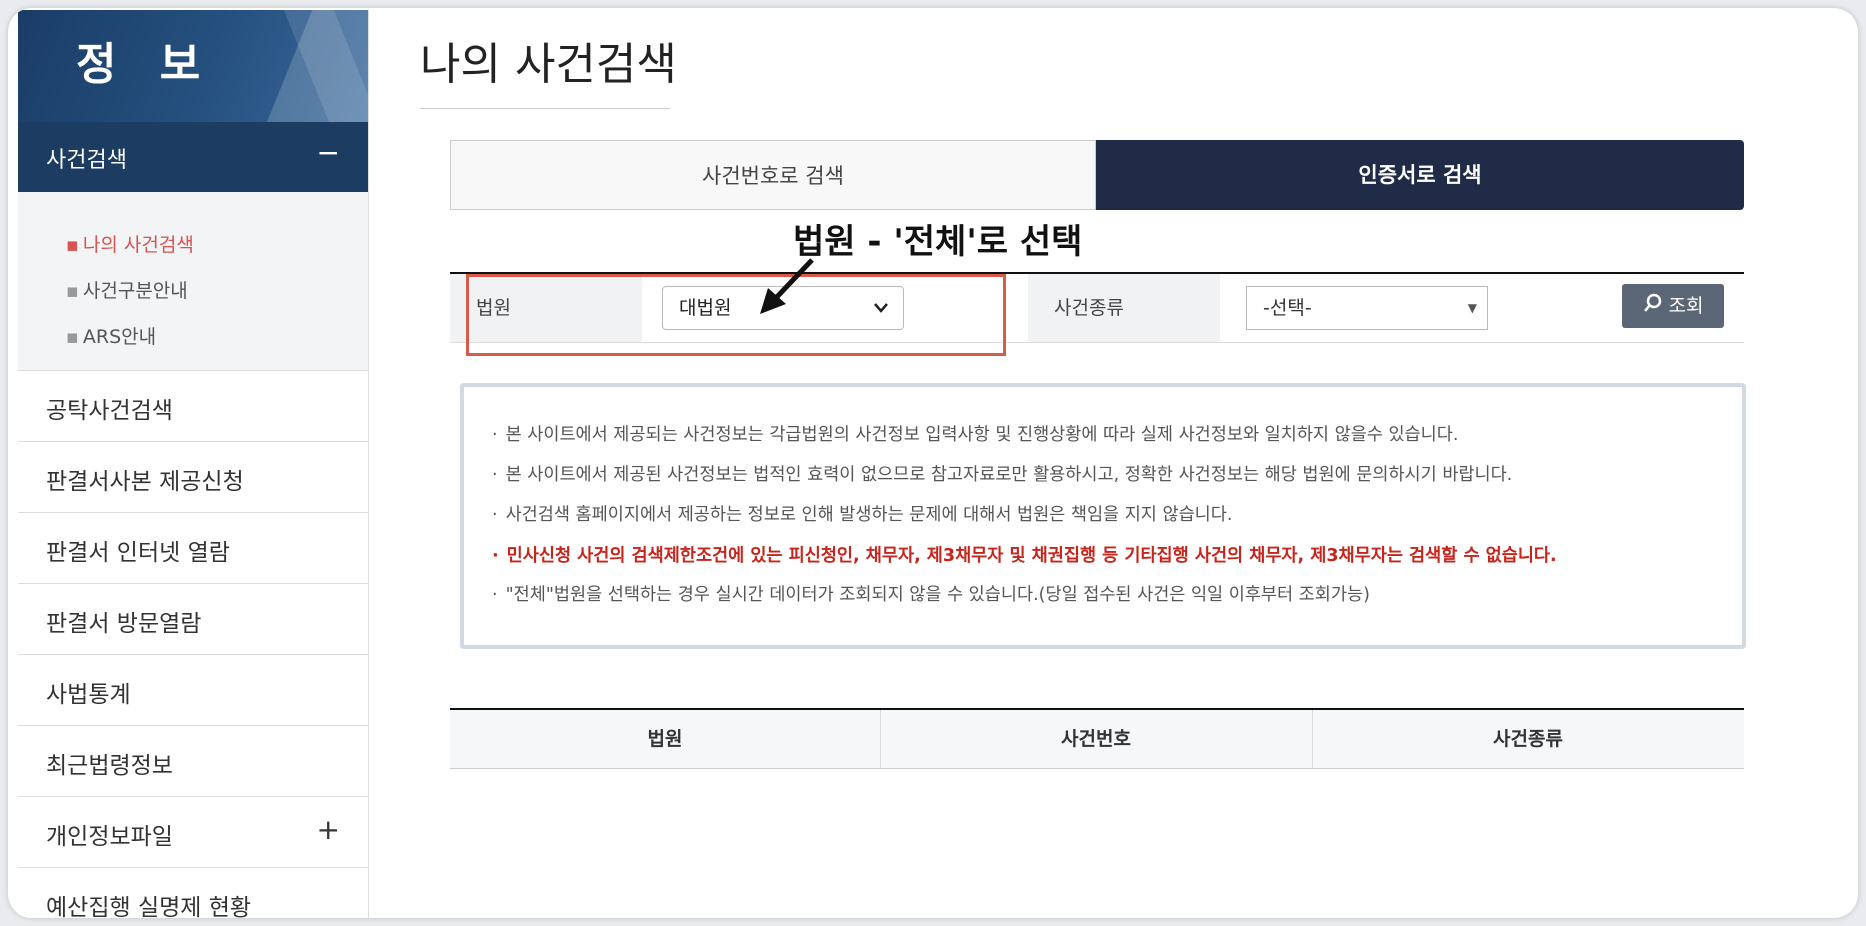 This screenshot has width=1866, height=926. What do you see at coordinates (193, 761) in the screenshot?
I see `sidebar-item-recent-laws: 최근법령정보` at bounding box center [193, 761].